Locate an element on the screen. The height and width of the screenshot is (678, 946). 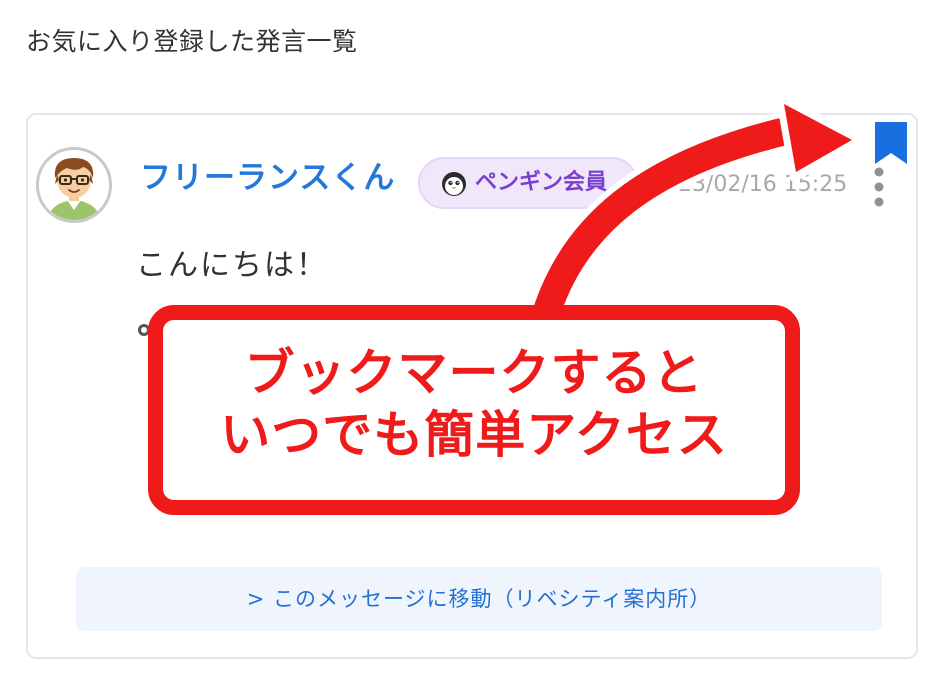
post-timestamp: 2023/02/16 15:25 is located at coordinates (749, 184).